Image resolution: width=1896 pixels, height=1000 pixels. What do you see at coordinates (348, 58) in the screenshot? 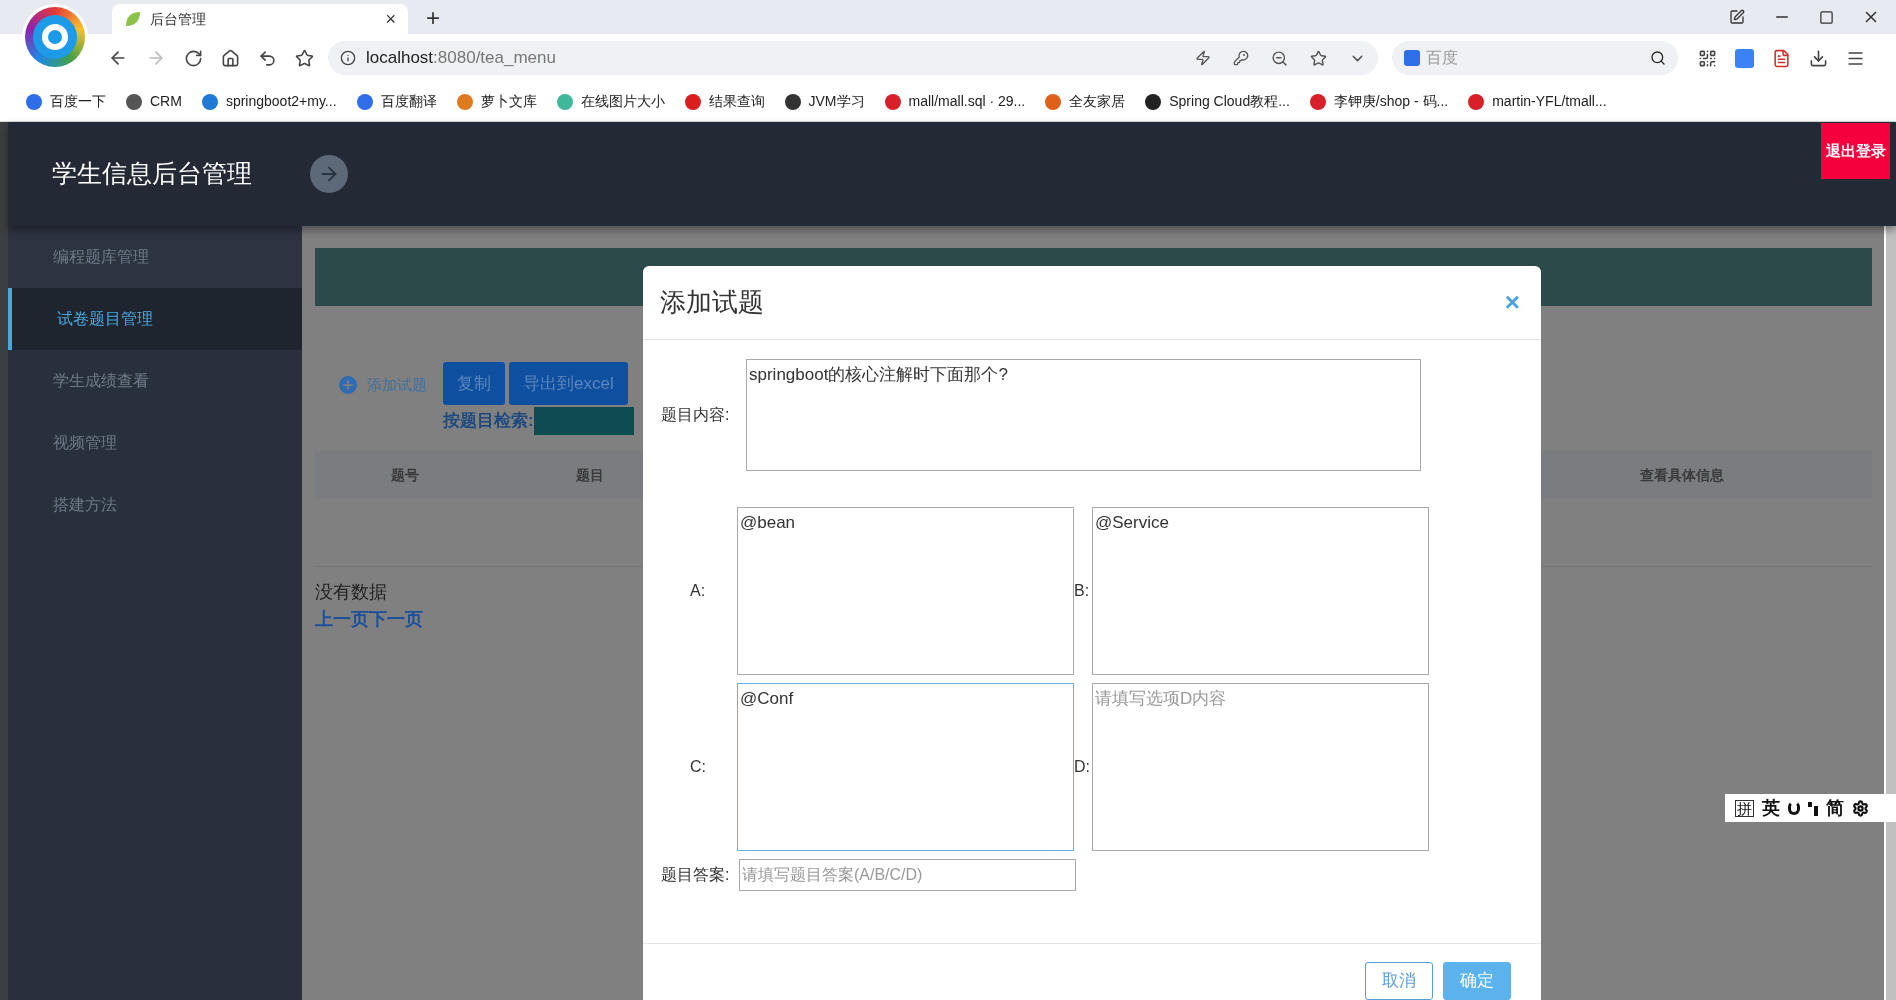
I see `info-icon` at bounding box center [348, 58].